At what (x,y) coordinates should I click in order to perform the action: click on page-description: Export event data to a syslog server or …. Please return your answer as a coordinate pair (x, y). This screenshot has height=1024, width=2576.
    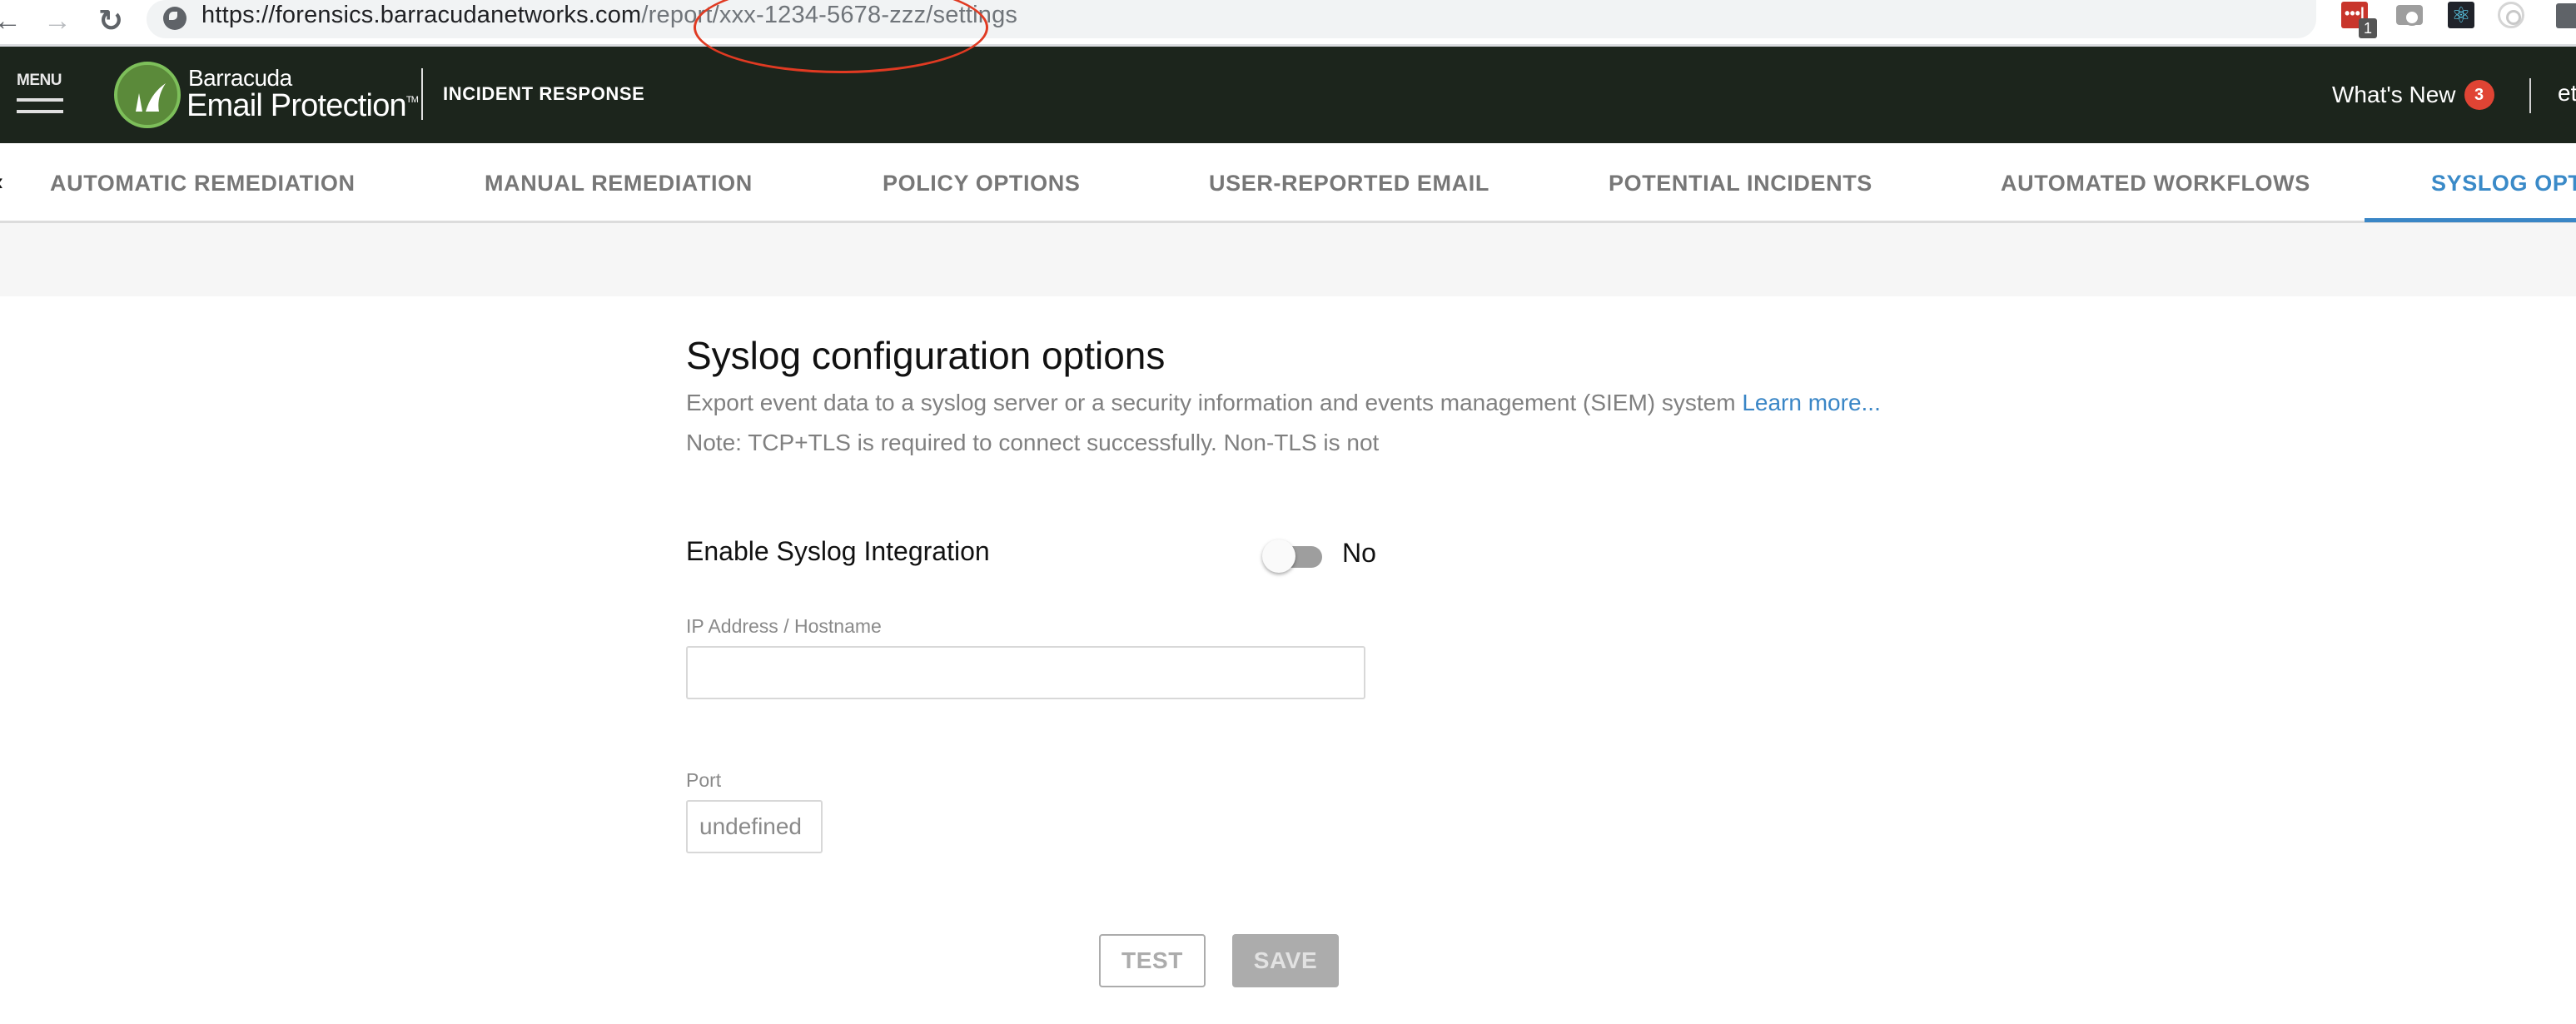
    Looking at the image, I should click on (1283, 403).